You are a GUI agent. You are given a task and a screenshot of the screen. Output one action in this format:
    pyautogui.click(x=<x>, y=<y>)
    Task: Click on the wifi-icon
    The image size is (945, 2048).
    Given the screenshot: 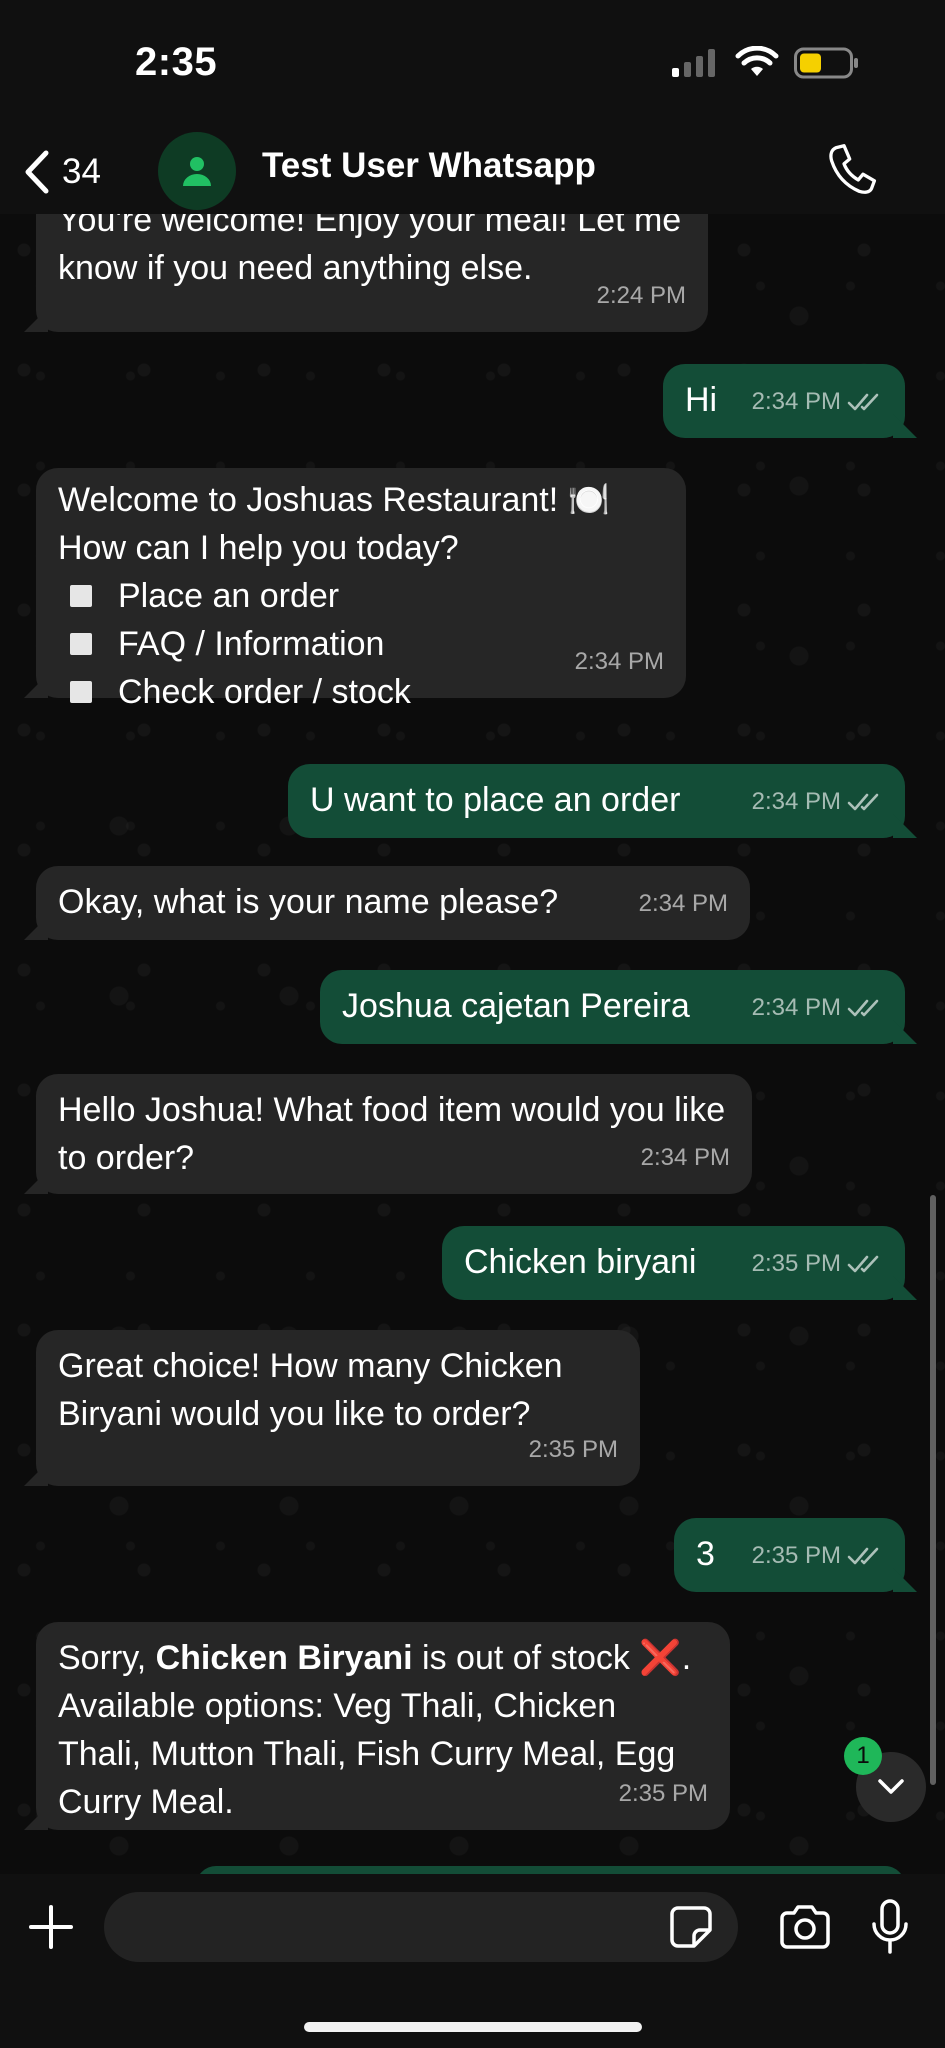 What is the action you would take?
    pyautogui.click(x=757, y=61)
    